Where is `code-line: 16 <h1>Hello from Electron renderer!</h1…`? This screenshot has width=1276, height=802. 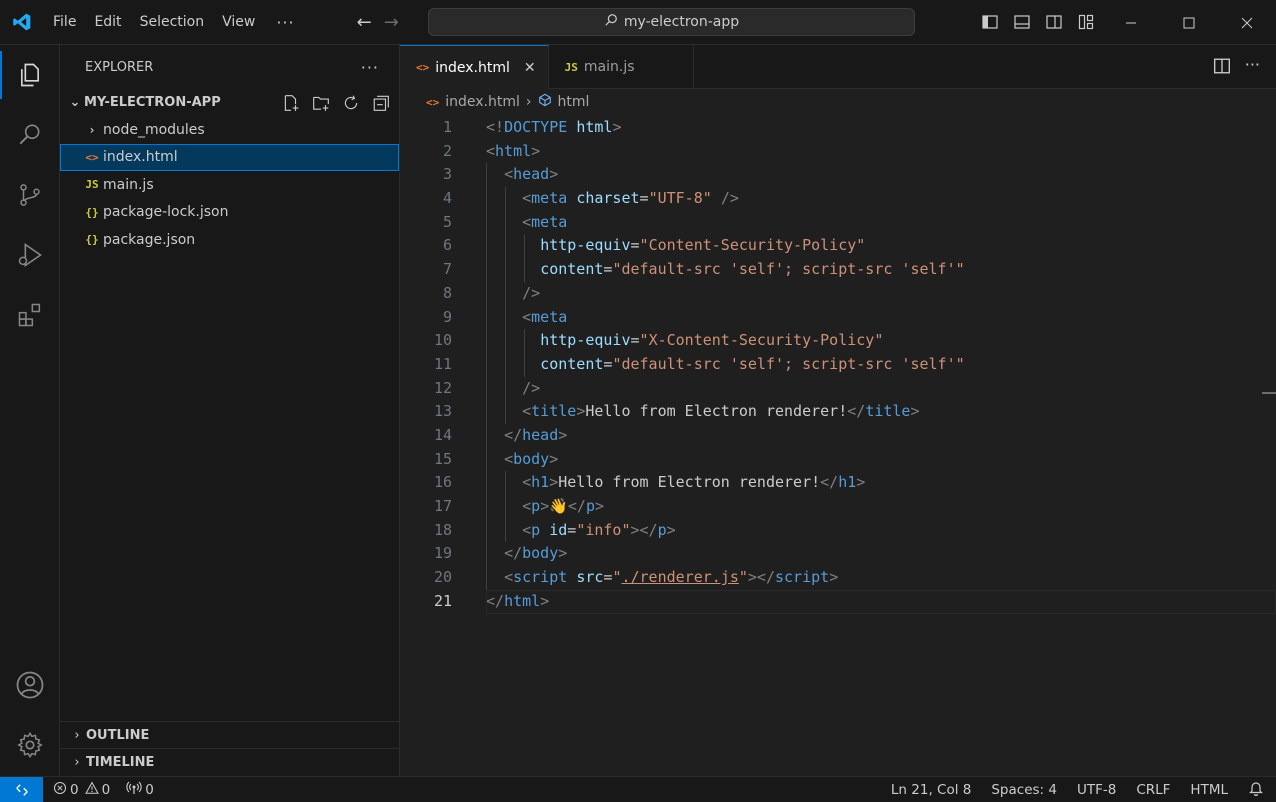 code-line: 16 <h1>Hello from Electron renderer!</h1… is located at coordinates (838, 483).